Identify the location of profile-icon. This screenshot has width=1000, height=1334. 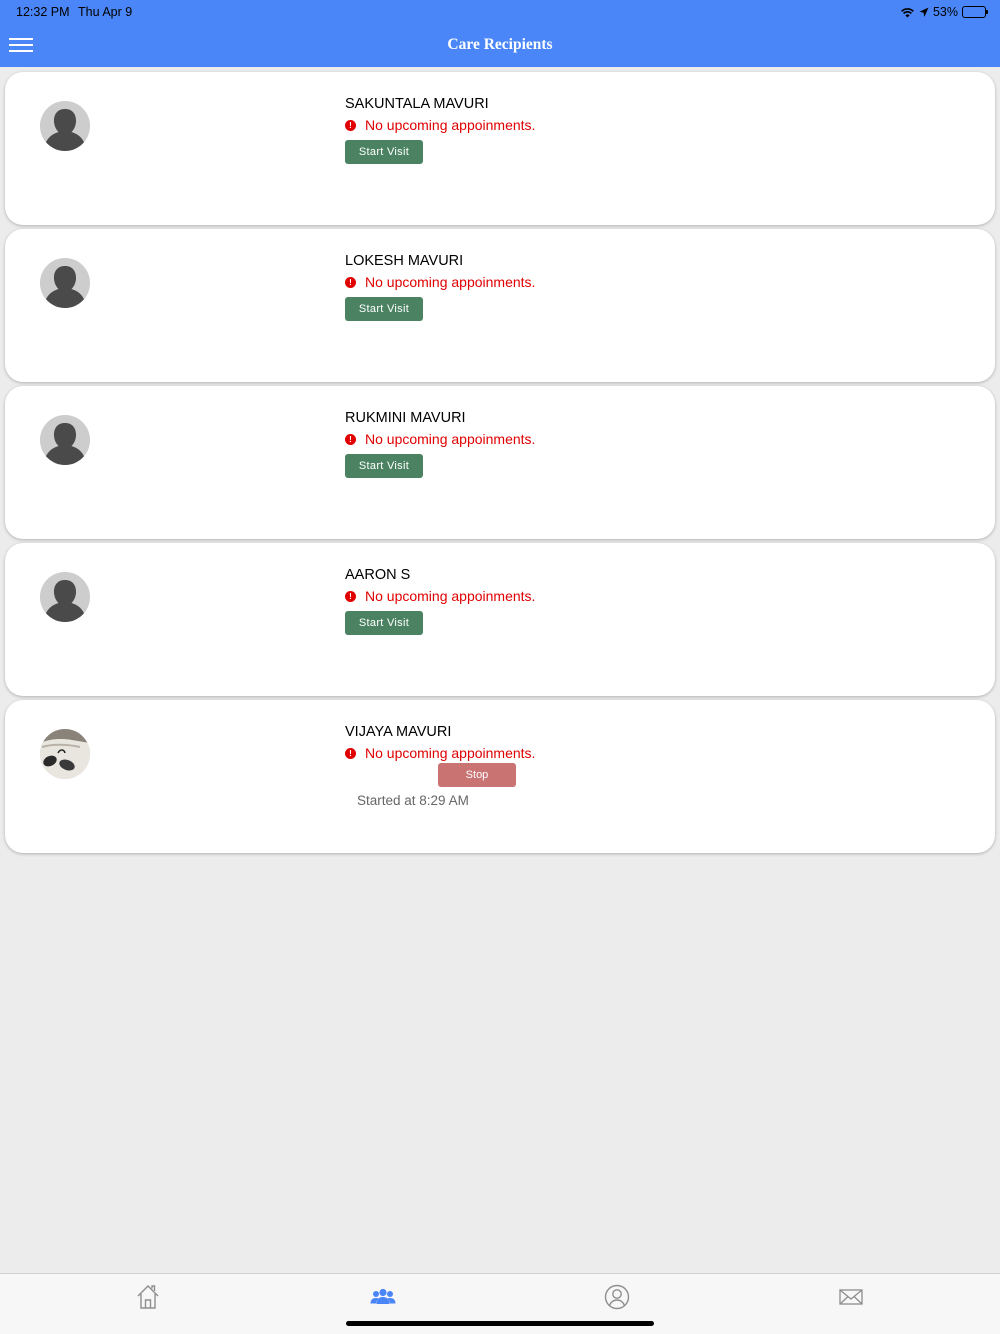
(617, 1297).